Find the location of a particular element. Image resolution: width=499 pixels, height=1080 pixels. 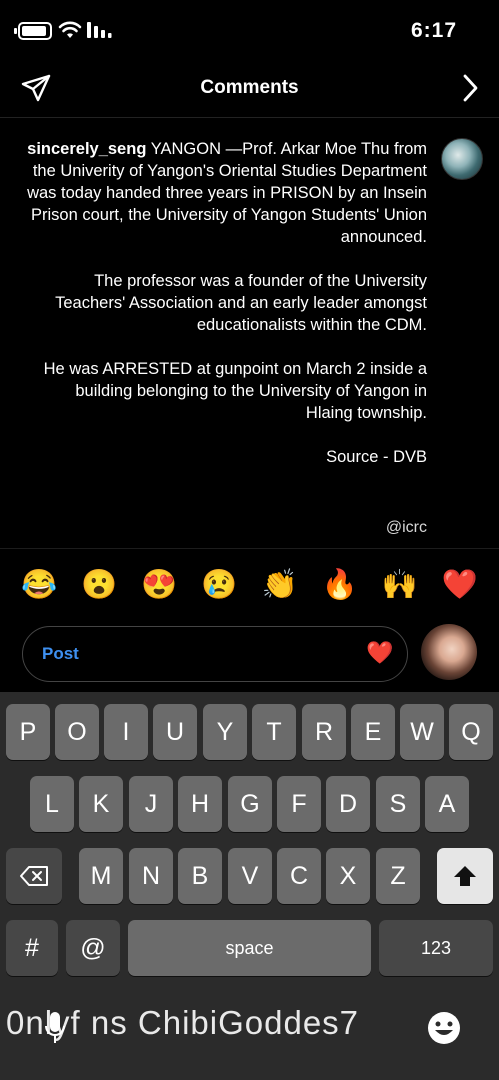

commenter-avatar is located at coordinates (462, 159).